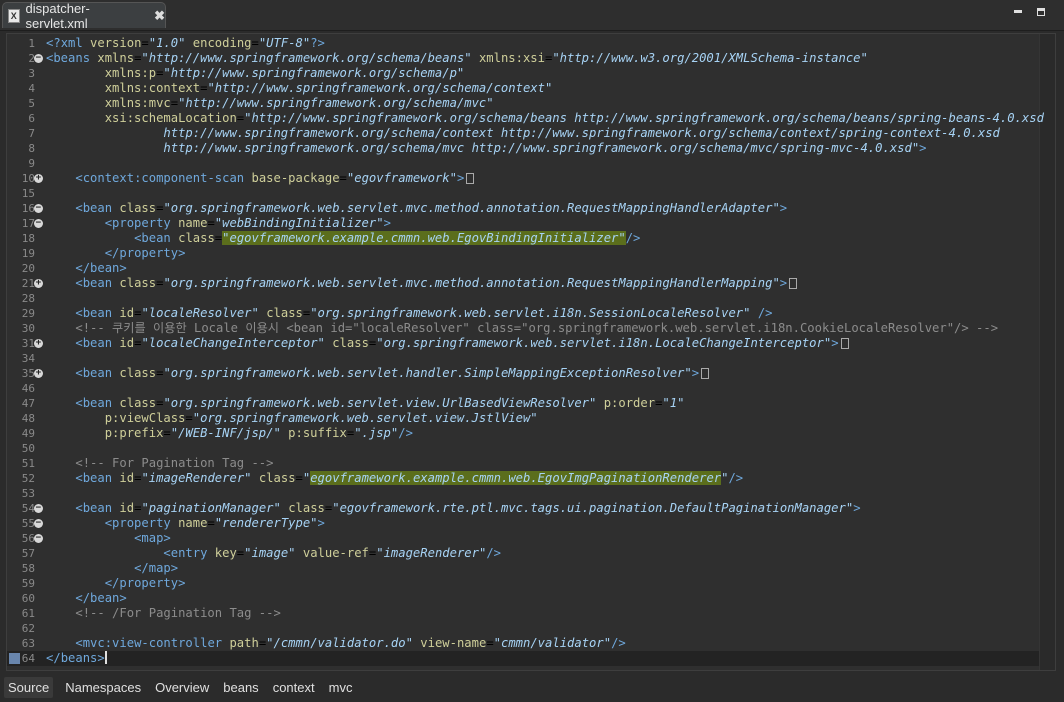 This screenshot has height=702, width=1064. Describe the element at coordinates (29, 687) in the screenshot. I see `tab-source: Source` at that location.